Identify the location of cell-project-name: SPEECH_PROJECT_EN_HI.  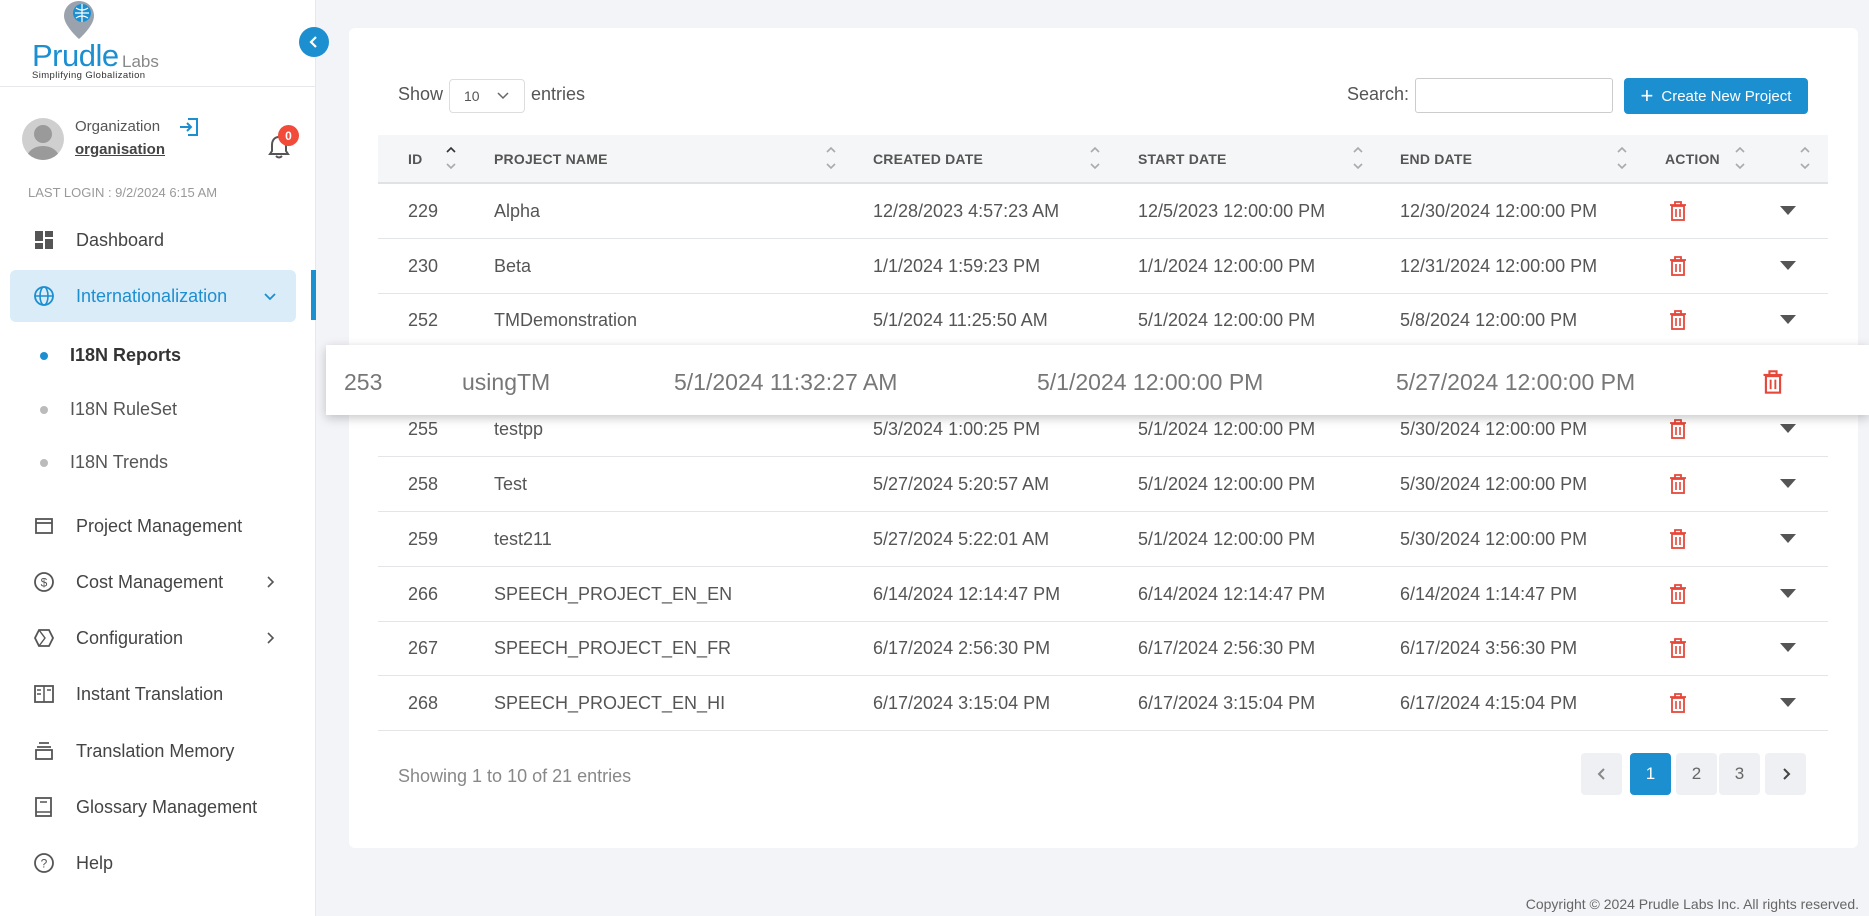
(609, 703).